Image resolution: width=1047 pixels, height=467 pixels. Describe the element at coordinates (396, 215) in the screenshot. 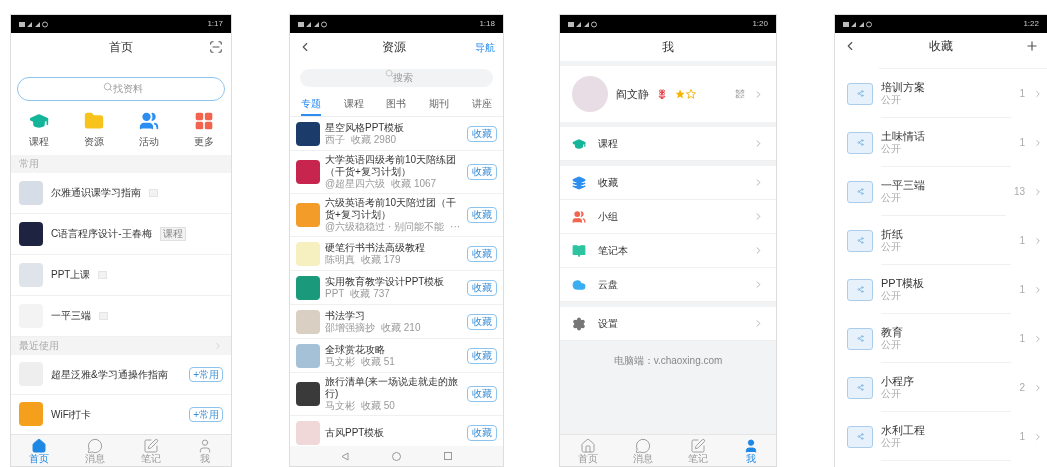

I see `resource-item: 六级英语考前10天陪过团（干货+复习计划） @六级稳稳过 · 别问能不能 ··· 收藏` at that location.